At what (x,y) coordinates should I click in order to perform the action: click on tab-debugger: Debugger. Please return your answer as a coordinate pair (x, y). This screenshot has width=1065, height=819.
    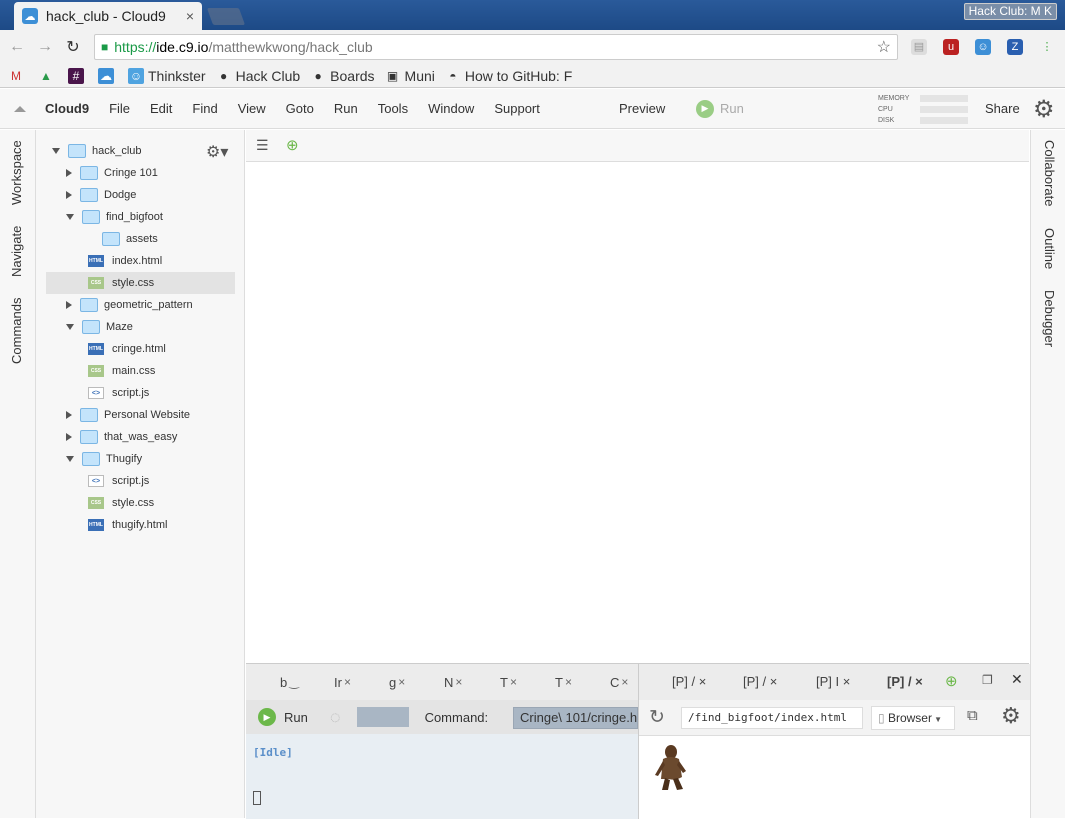
    Looking at the image, I should click on (1049, 318).